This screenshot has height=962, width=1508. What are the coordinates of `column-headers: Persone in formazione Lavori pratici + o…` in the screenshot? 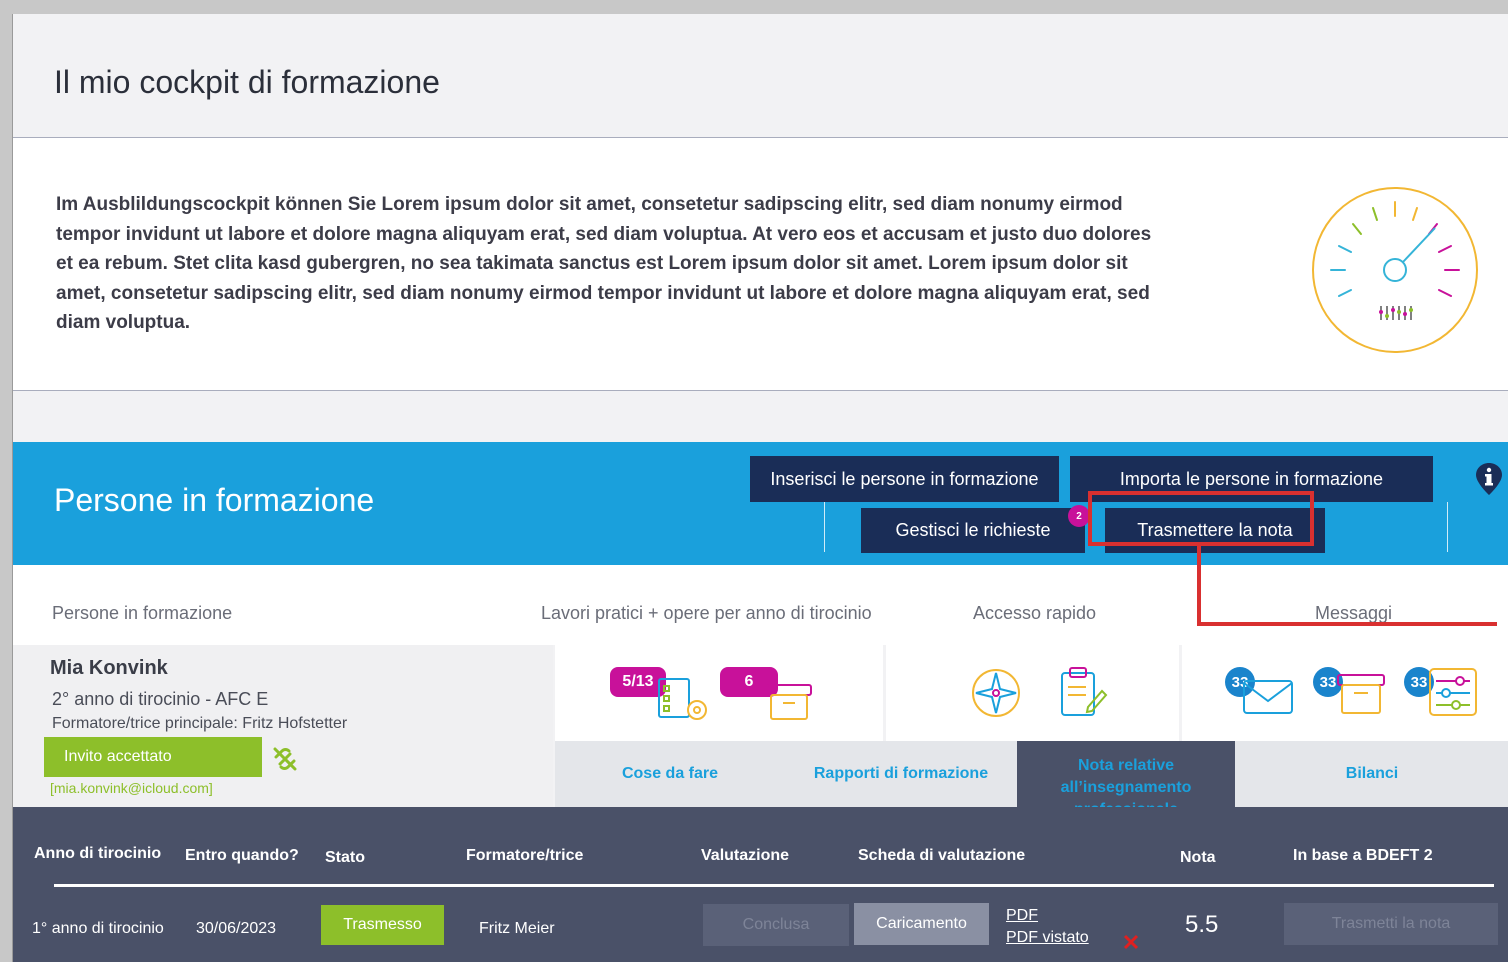 It's located at (760, 605).